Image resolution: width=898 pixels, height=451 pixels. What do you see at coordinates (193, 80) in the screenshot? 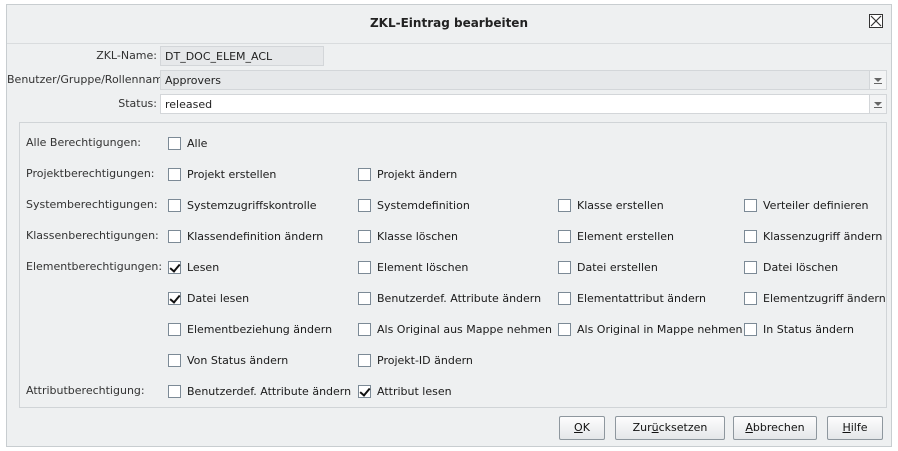
I see `user-value: Approvers` at bounding box center [193, 80].